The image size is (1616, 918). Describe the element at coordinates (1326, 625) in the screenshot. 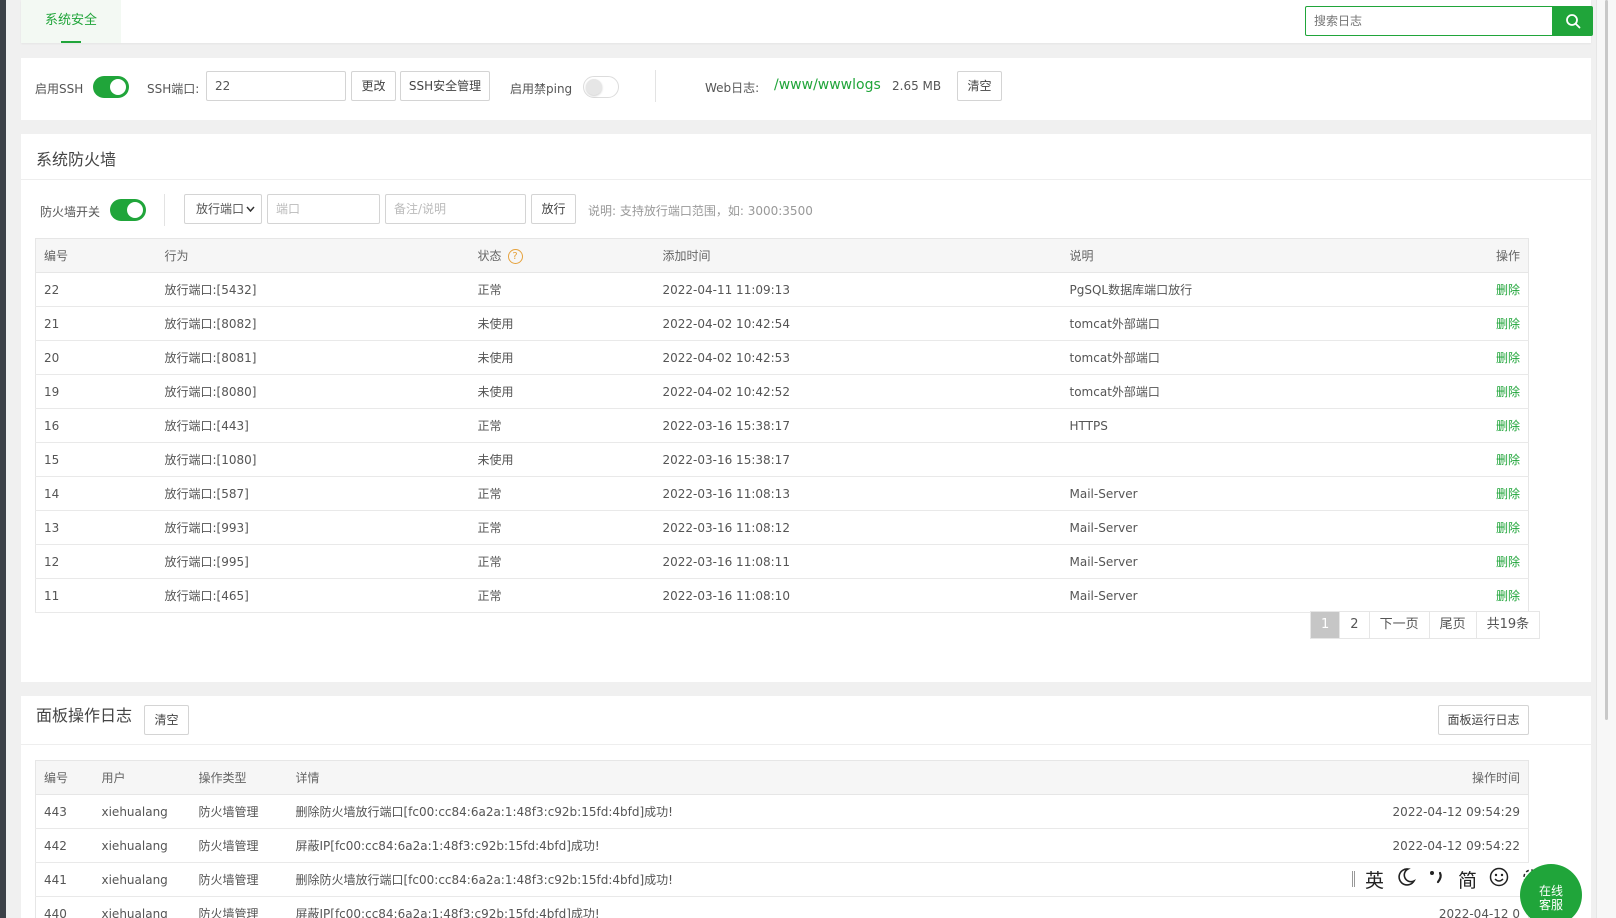

I see `page-1: 1` at that location.